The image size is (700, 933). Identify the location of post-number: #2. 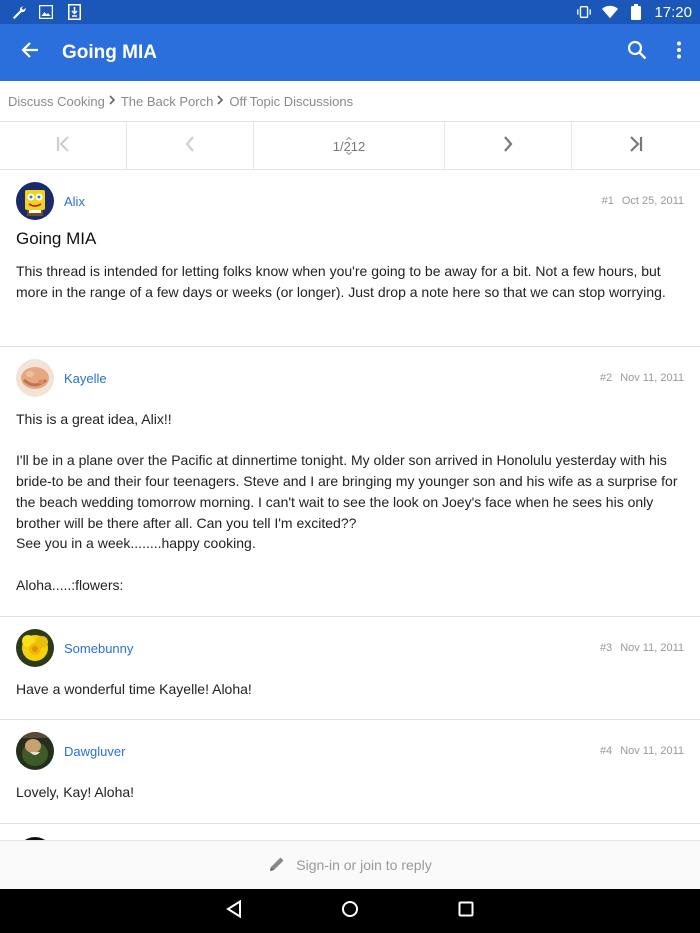
(606, 378).